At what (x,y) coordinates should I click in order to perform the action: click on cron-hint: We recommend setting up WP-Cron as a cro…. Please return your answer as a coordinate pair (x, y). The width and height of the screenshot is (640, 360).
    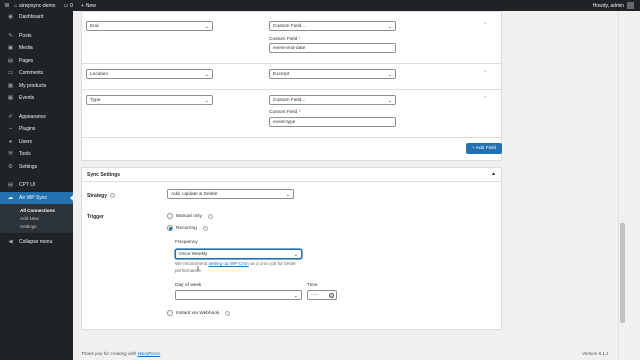
    Looking at the image, I should click on (240, 267).